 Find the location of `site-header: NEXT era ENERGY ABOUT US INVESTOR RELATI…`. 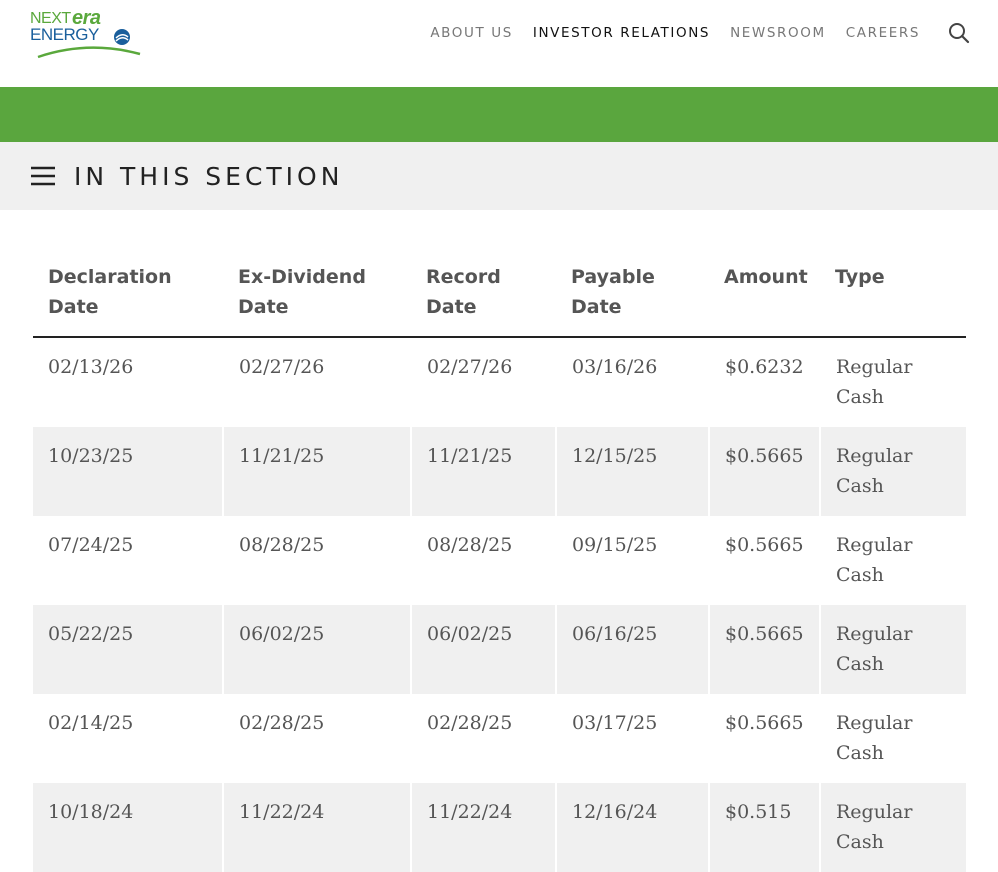

site-header: NEXT era ENERGY ABOUT US INVESTOR RELATI… is located at coordinates (499, 43).